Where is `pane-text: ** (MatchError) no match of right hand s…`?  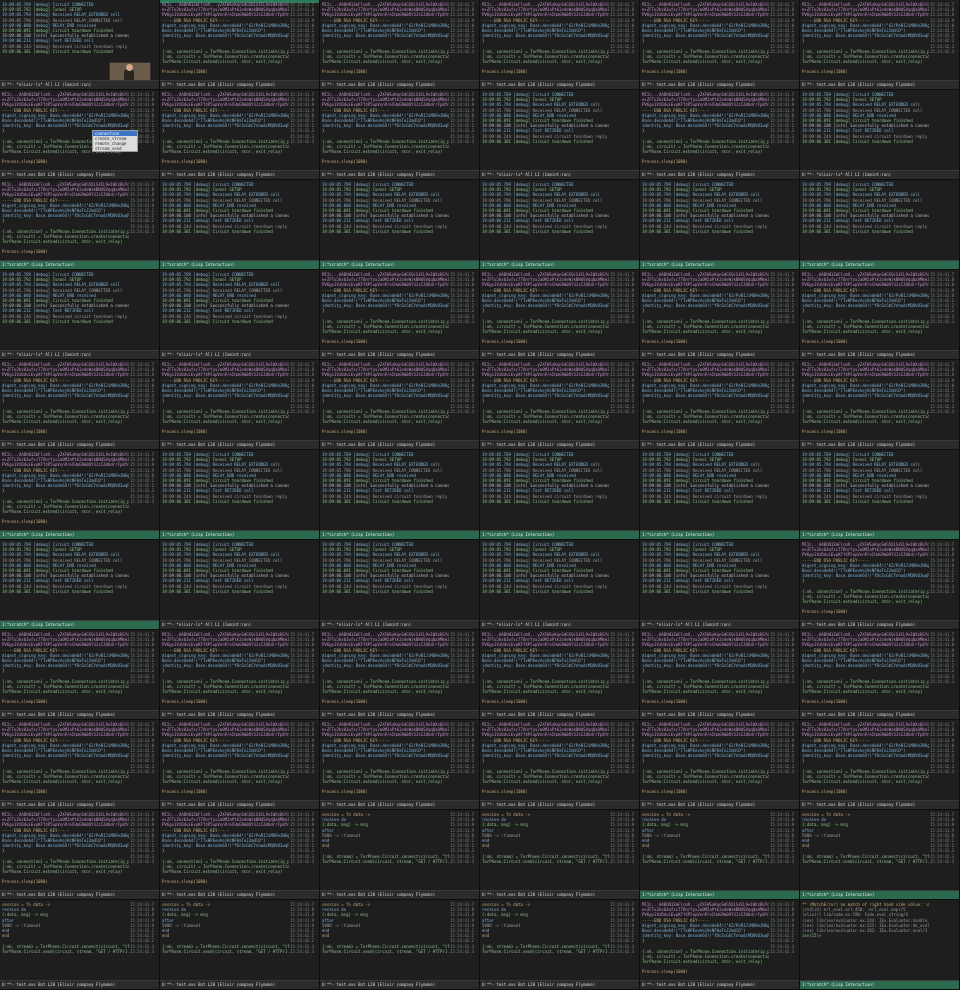
pane-text: ** (MatchError) no match of right hand s… is located at coordinates (865, 941).